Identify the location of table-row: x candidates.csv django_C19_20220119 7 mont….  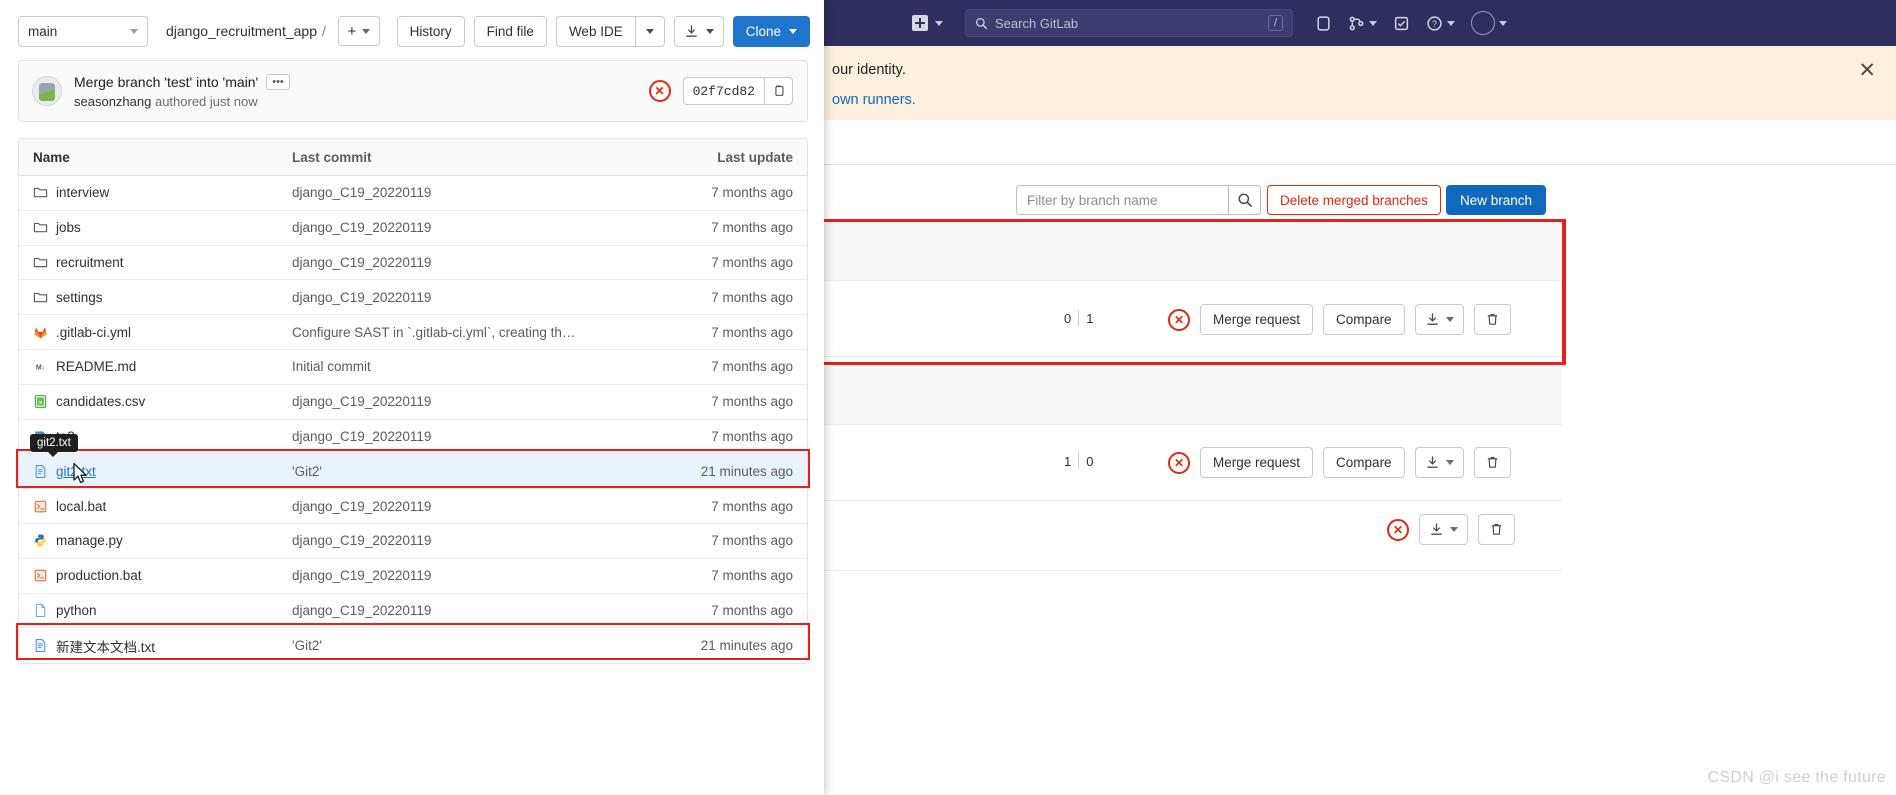
(413, 402).